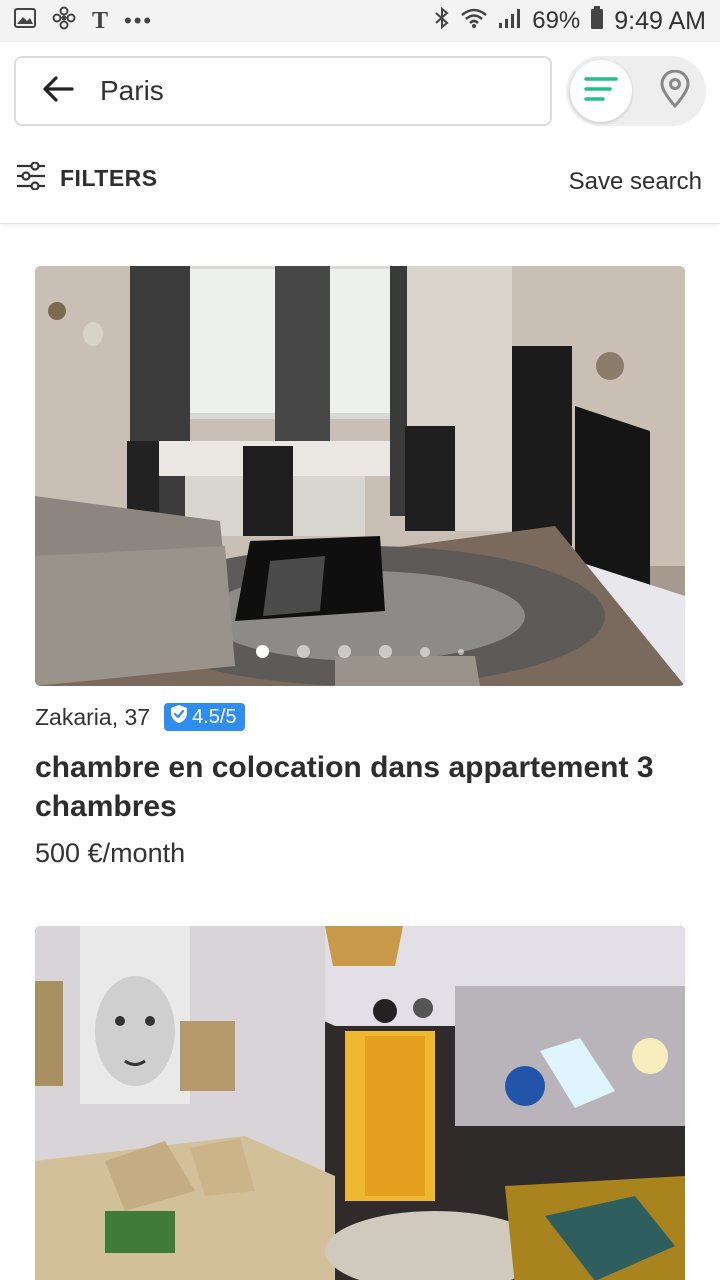  I want to click on fan-icon, so click(64, 21).